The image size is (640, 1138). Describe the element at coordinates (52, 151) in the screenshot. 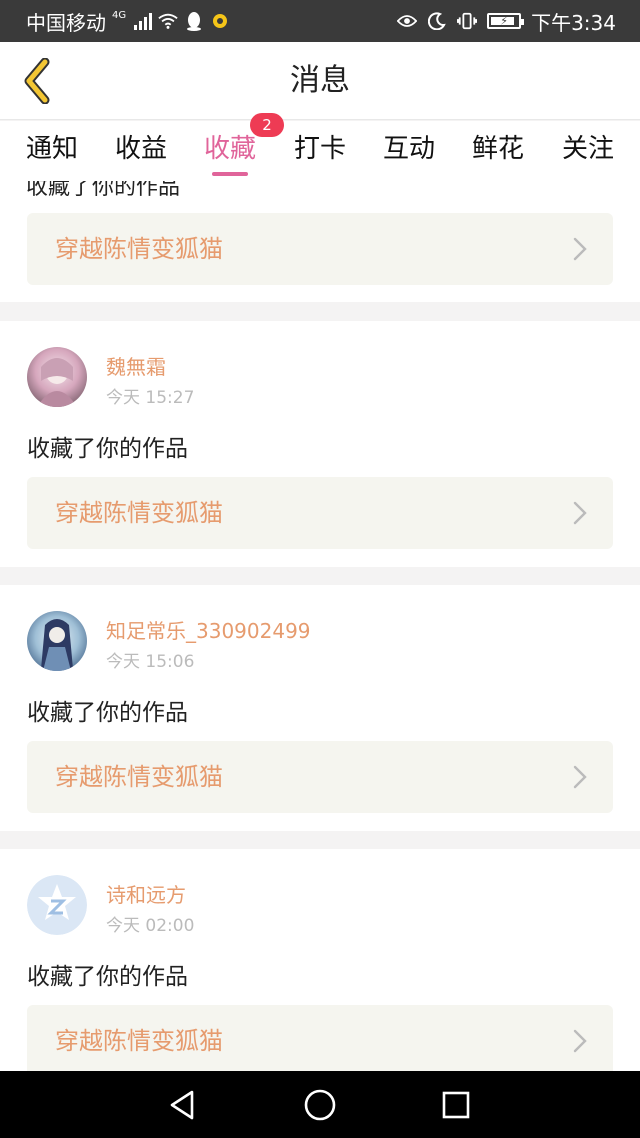

I see `tab-notifications: 通知` at that location.